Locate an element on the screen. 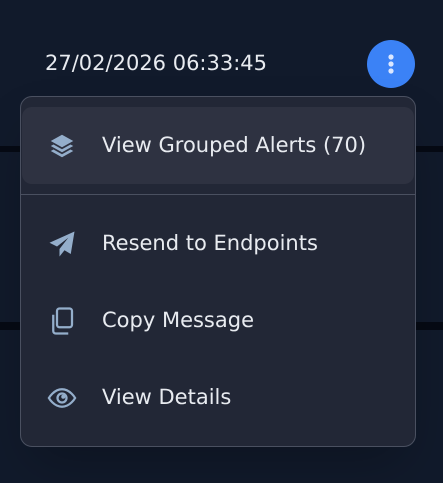 This screenshot has height=483, width=443. menu-item-label: Resend to Endpoints is located at coordinates (210, 243).